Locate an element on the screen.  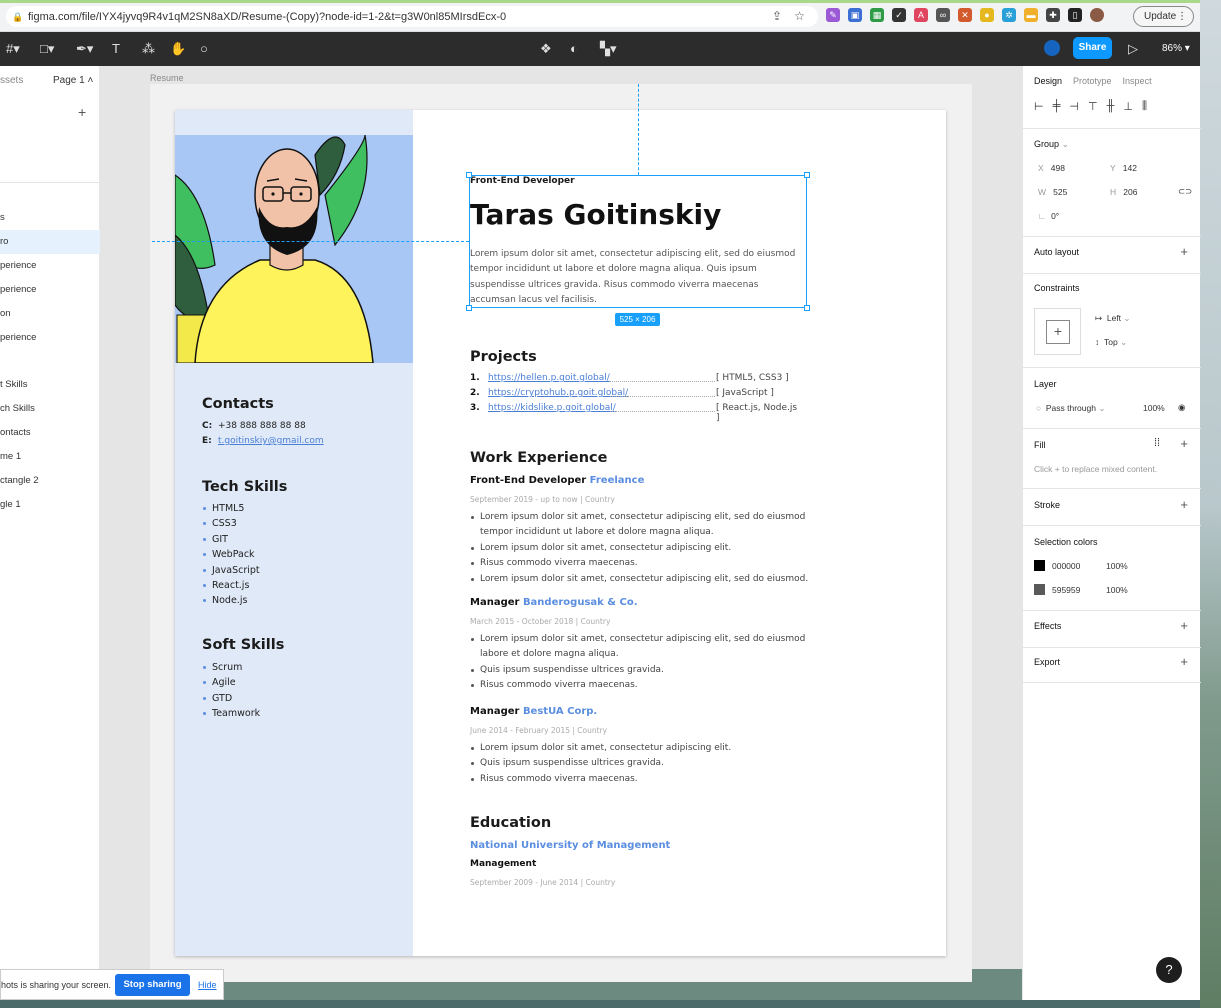
job-title: Manager BestUA Corp. is located at coordinates (533, 711).